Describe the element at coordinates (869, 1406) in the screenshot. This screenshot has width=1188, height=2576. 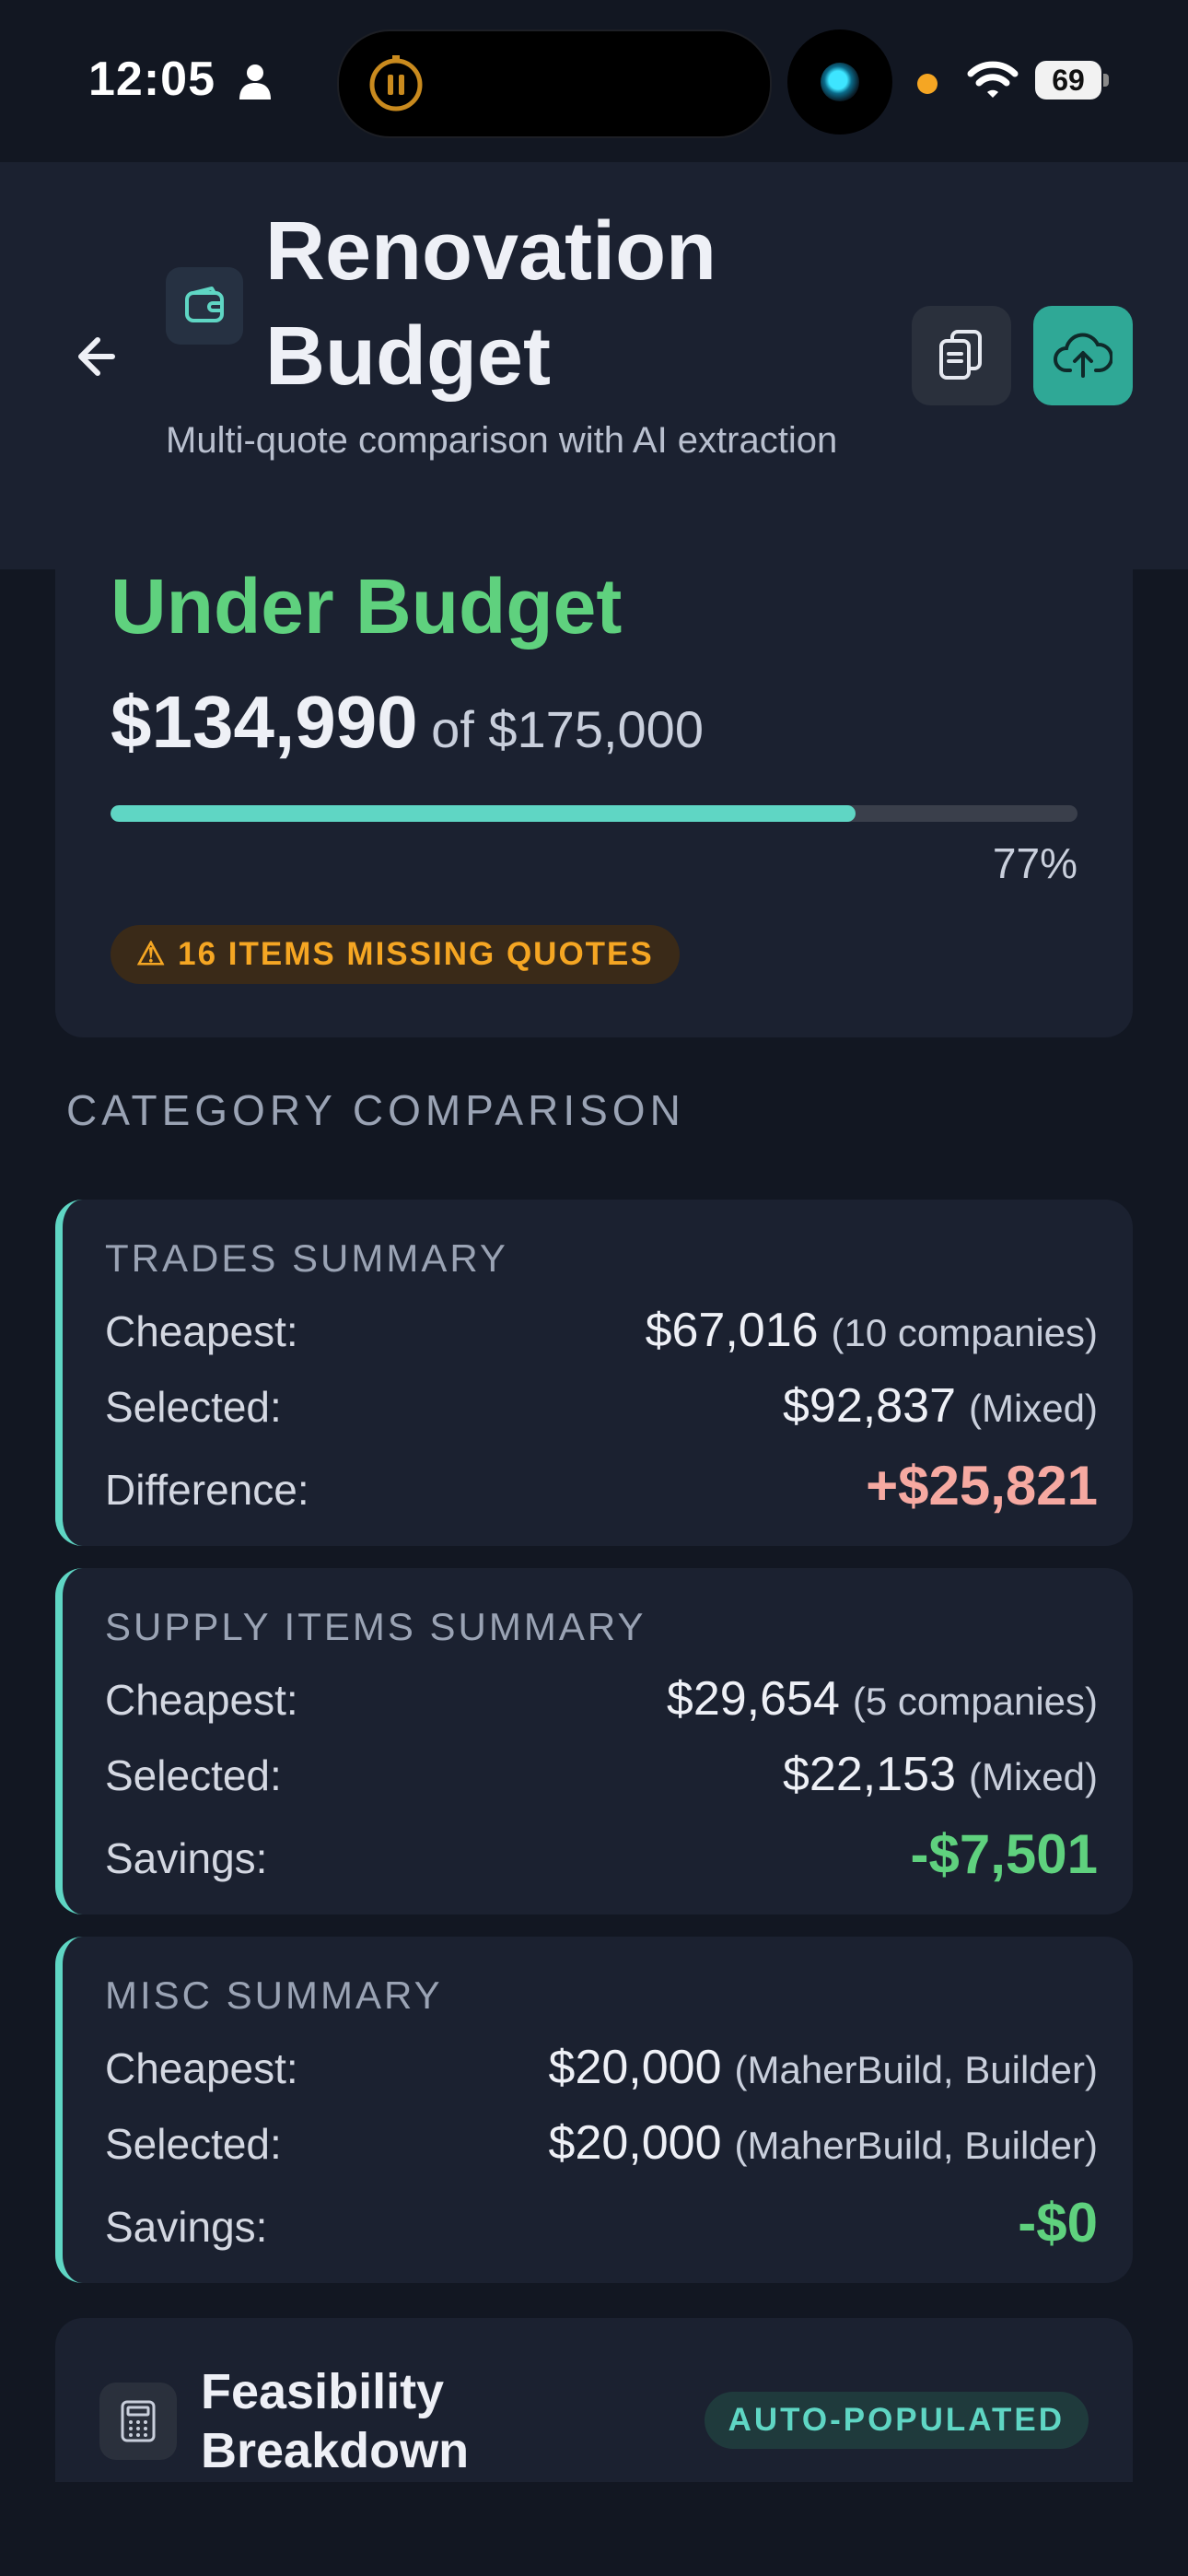
I see `row-value: $92,837` at that location.